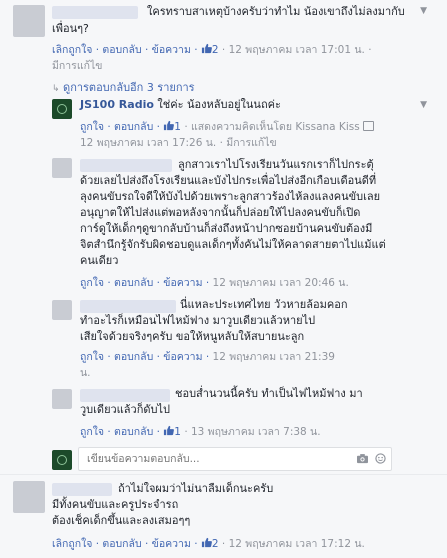 This screenshot has width=447, height=558. I want to click on reply-time: · 13 พฤษภาคม เวลา 7:38 น., so click(252, 432).